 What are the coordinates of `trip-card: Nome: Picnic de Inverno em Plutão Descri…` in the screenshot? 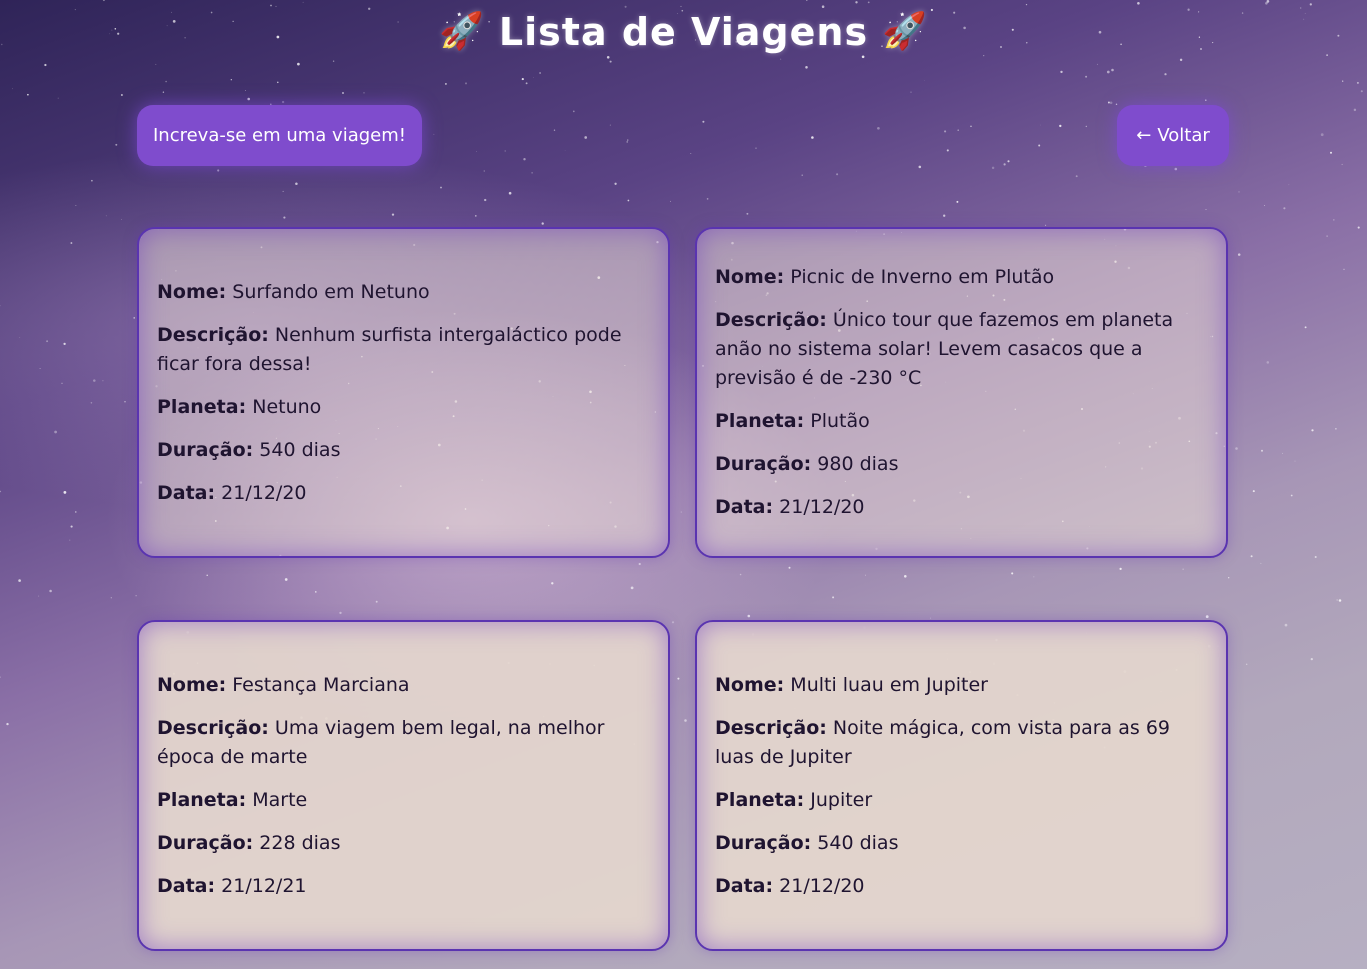 It's located at (961, 392).